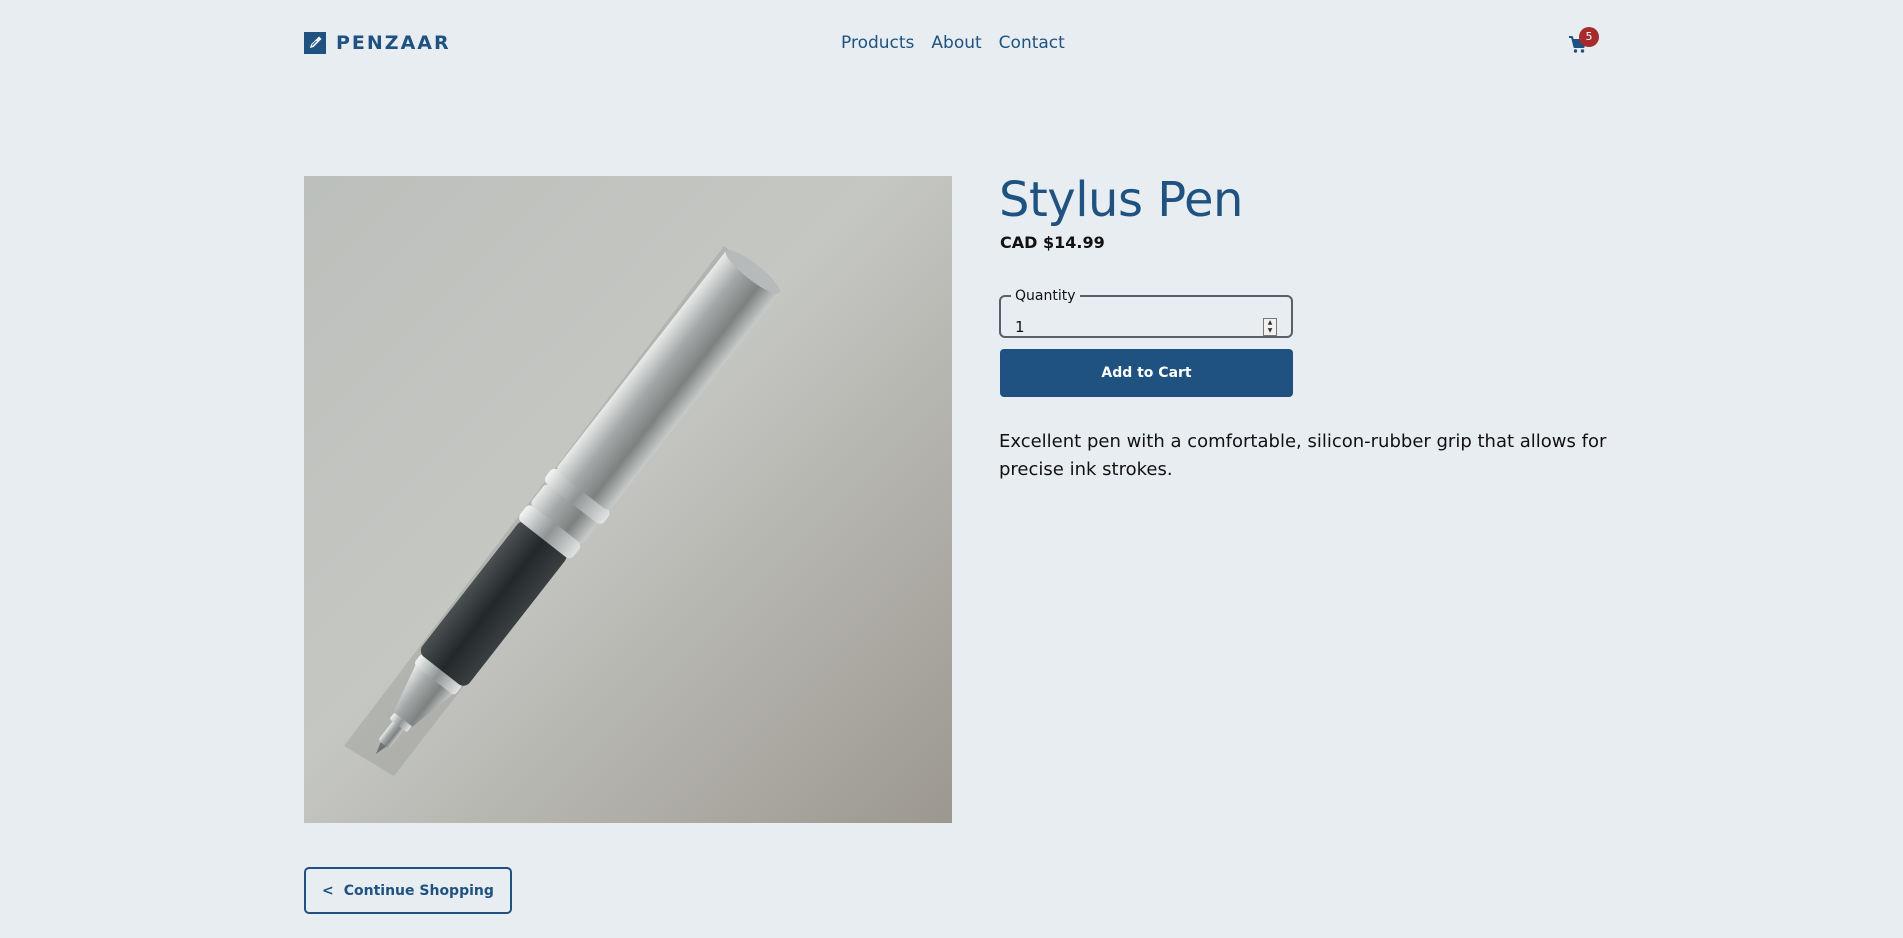  Describe the element at coordinates (1045, 296) in the screenshot. I see `quantity-label: Quantity` at that location.